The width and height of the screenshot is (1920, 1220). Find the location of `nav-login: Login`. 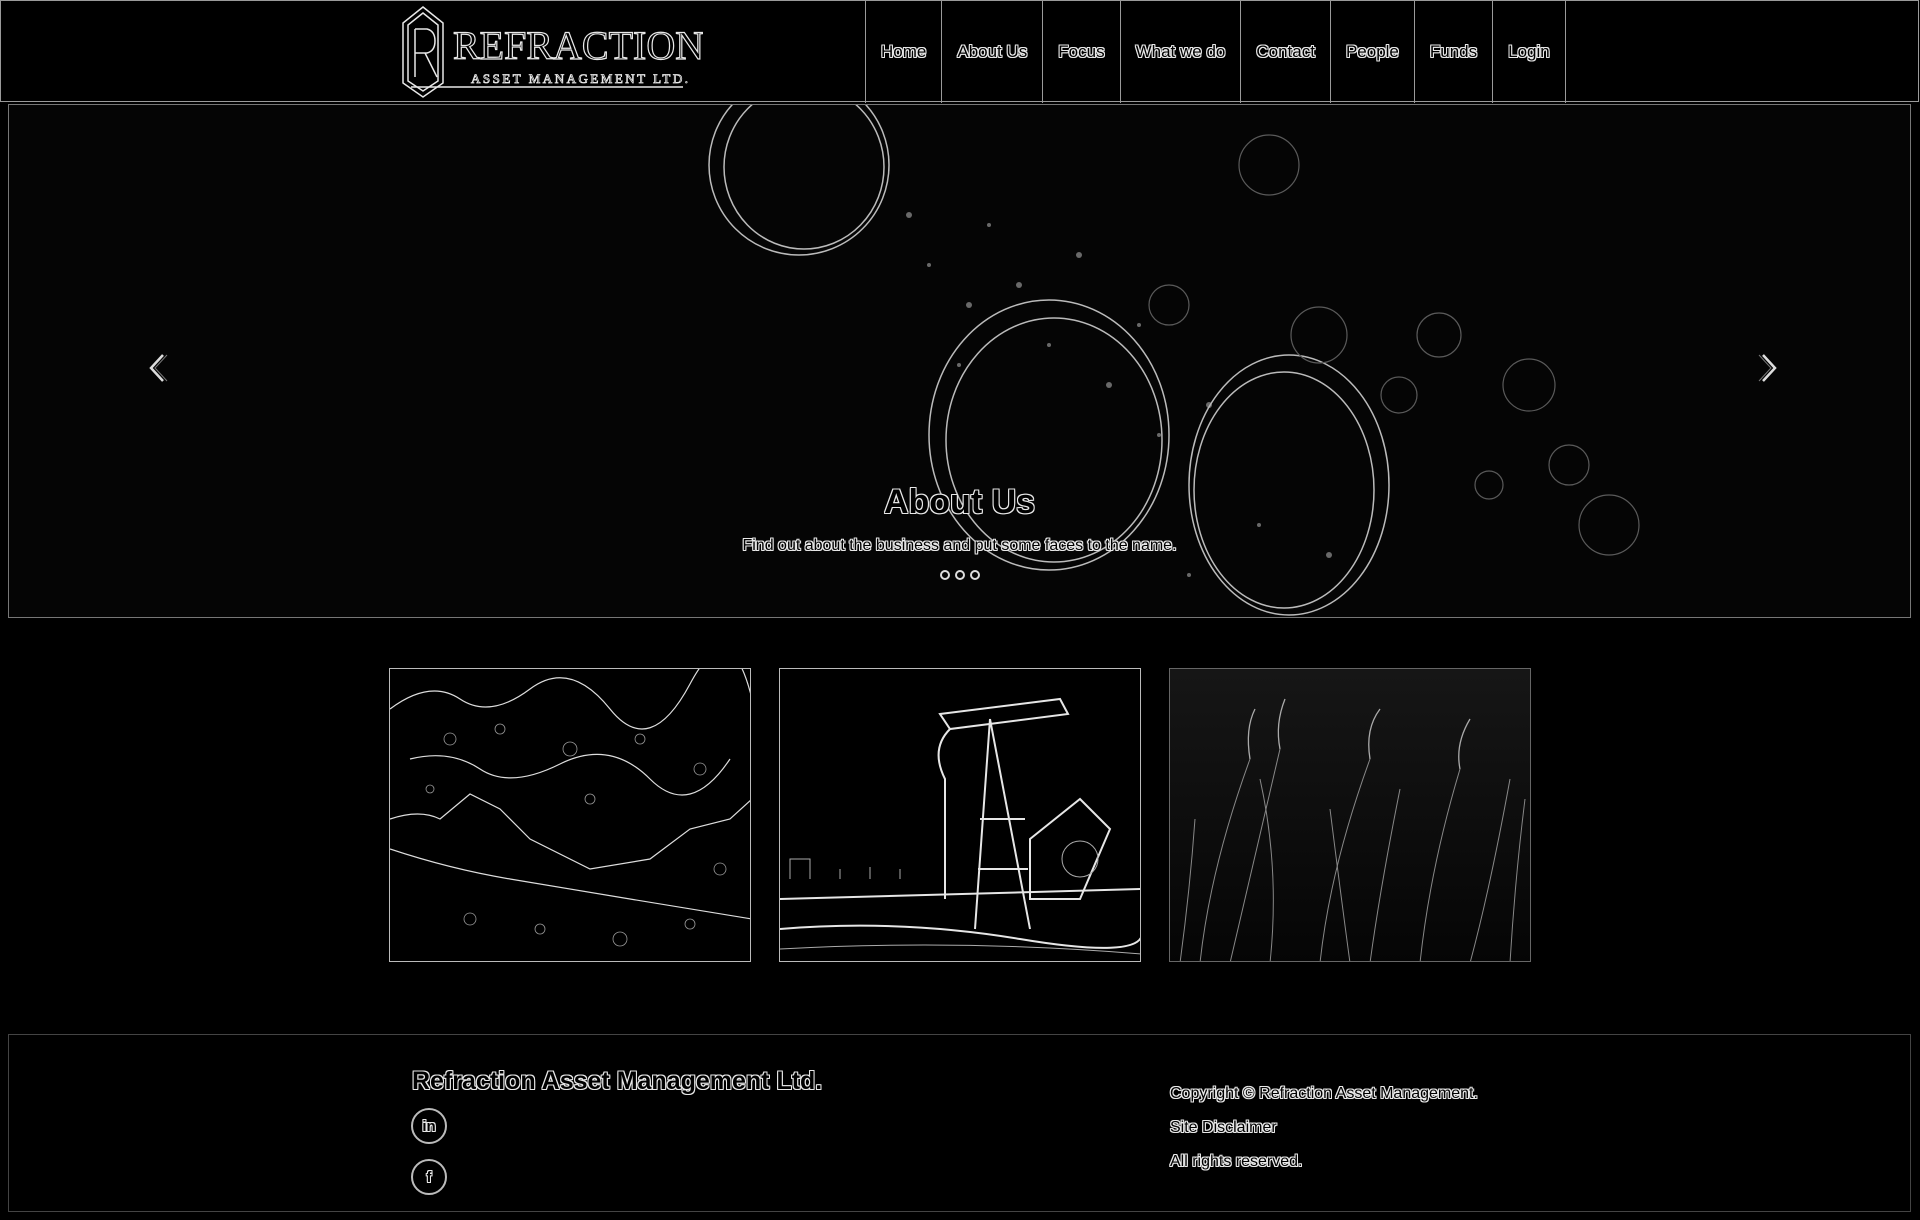

nav-login: Login is located at coordinates (1529, 52).